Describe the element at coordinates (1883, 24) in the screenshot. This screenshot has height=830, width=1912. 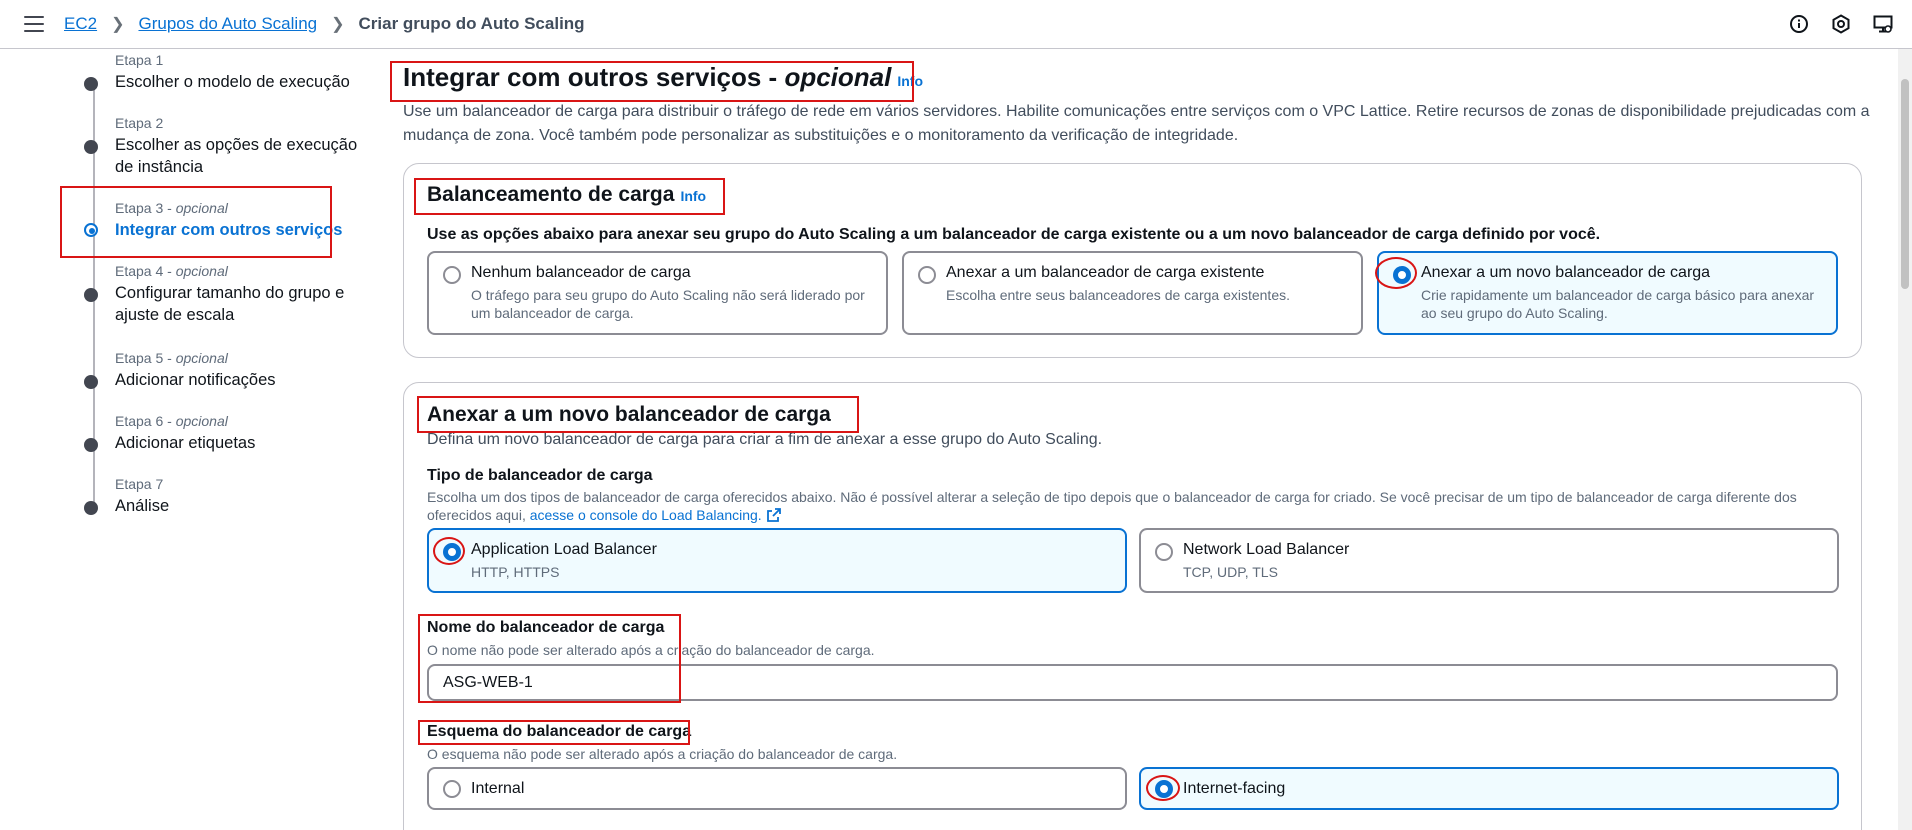
I see `display-settings-icon` at that location.